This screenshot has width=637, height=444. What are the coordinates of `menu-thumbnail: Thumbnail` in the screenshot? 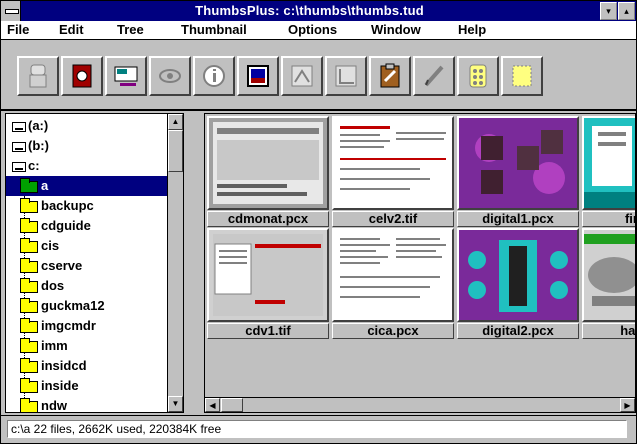 It's located at (214, 29).